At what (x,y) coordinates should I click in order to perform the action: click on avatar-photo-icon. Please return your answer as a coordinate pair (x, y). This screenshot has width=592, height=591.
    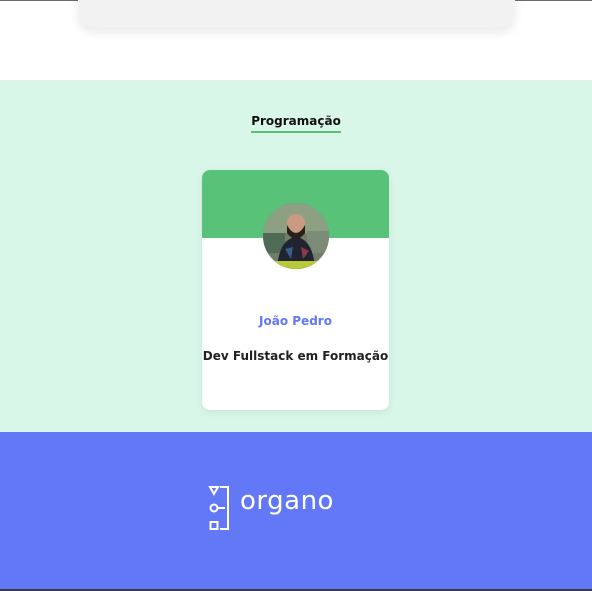
    Looking at the image, I should click on (296, 236).